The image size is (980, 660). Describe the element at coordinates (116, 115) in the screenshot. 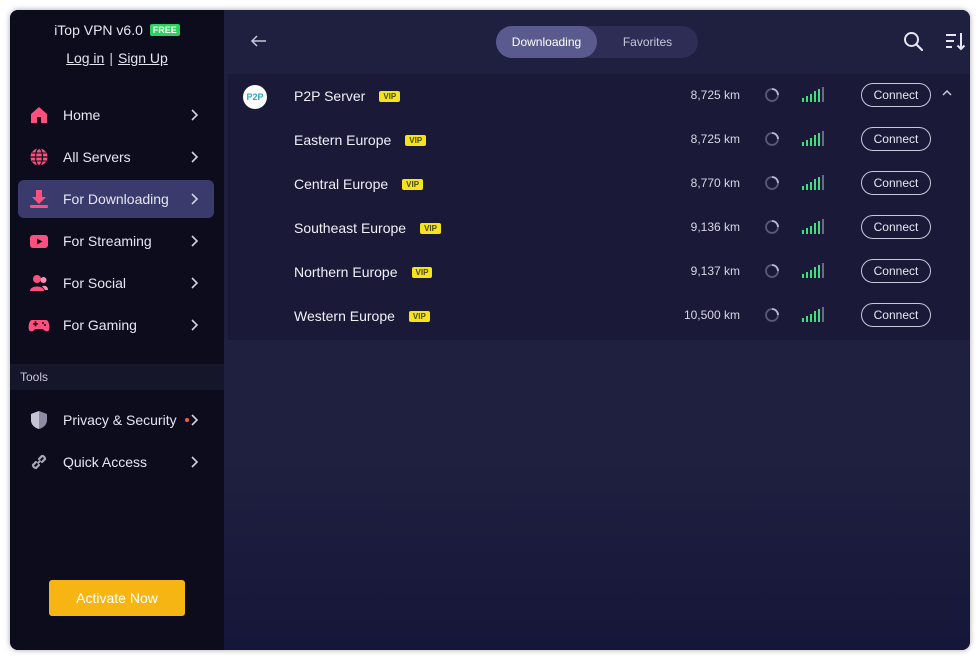

I see `sidebar-item-home: Home` at that location.